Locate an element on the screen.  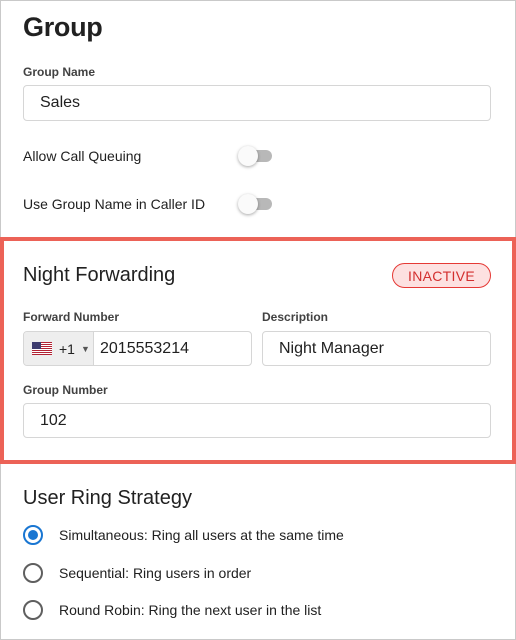
group-number-value: 102 is located at coordinates (53, 420).